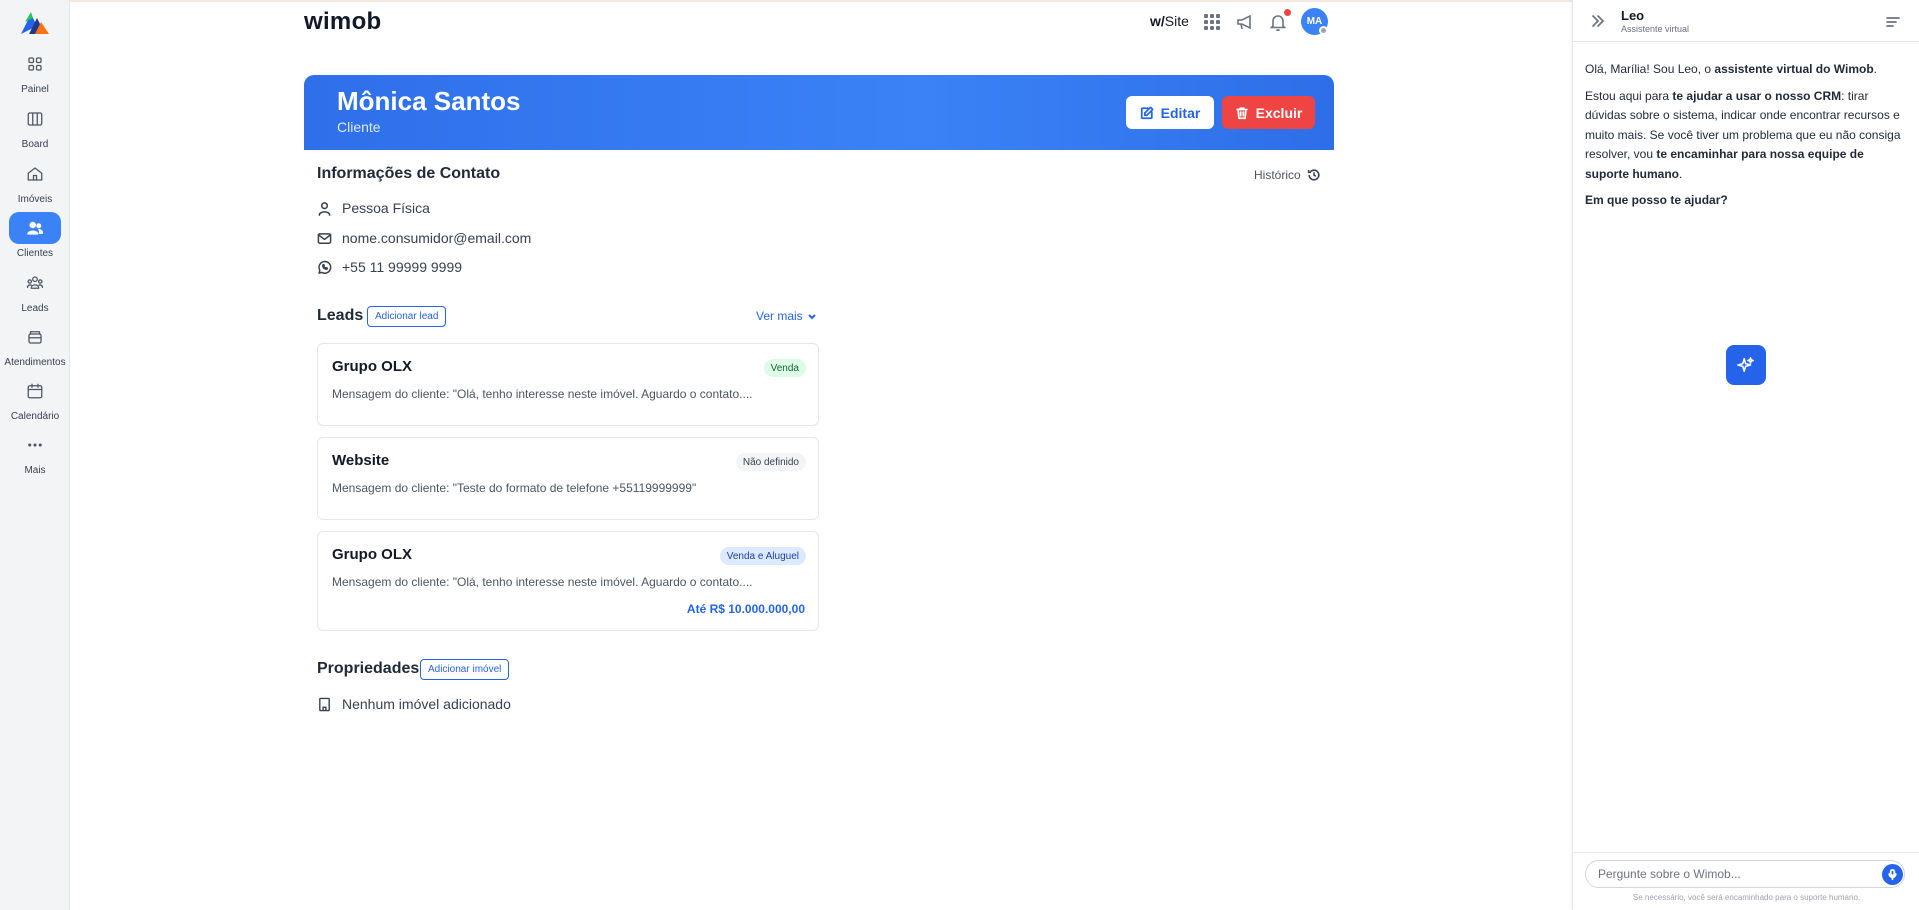  What do you see at coordinates (35, 199) in the screenshot?
I see `sidebar-item-label: Imóveis` at bounding box center [35, 199].